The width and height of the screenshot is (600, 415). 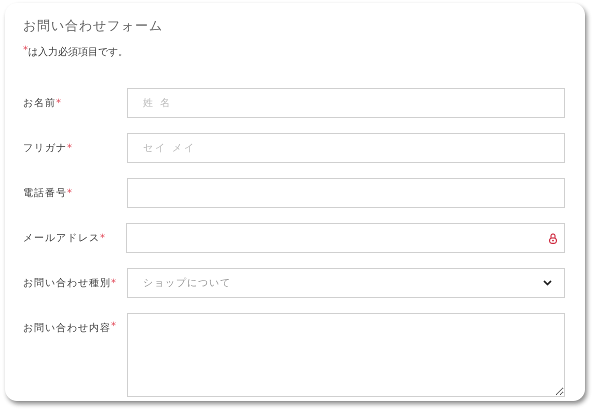 I want to click on lock-icon, so click(x=553, y=238).